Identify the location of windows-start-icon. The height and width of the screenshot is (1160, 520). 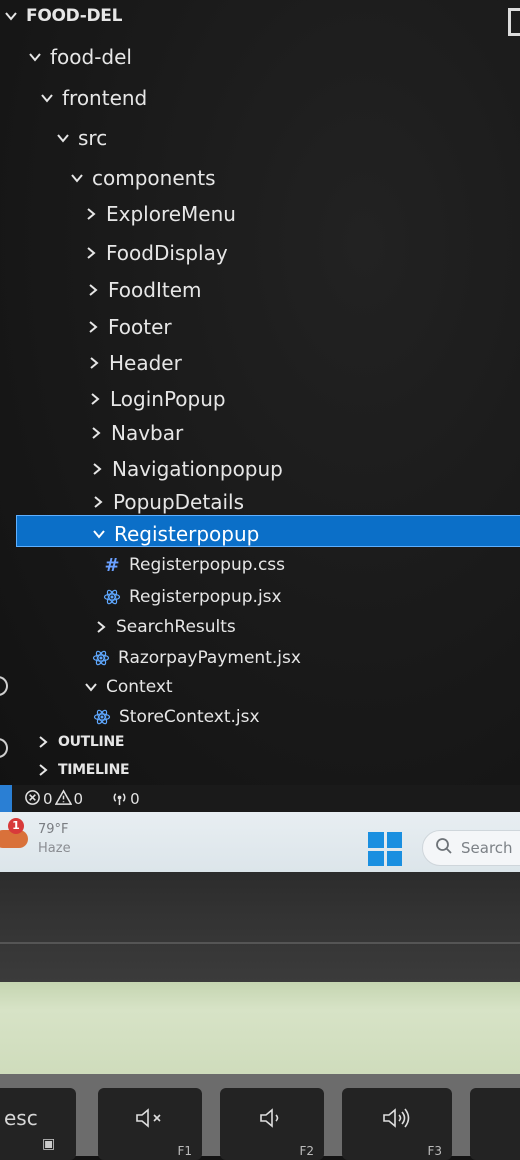
(385, 849).